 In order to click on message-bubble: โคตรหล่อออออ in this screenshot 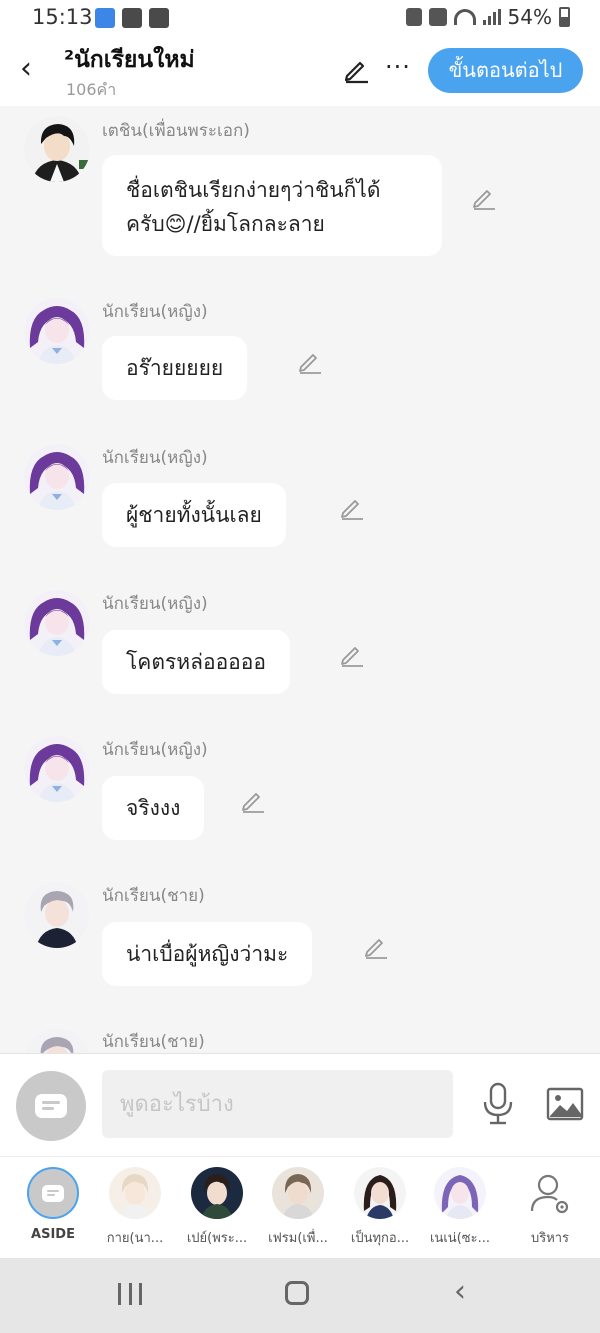, I will do `click(196, 662)`.